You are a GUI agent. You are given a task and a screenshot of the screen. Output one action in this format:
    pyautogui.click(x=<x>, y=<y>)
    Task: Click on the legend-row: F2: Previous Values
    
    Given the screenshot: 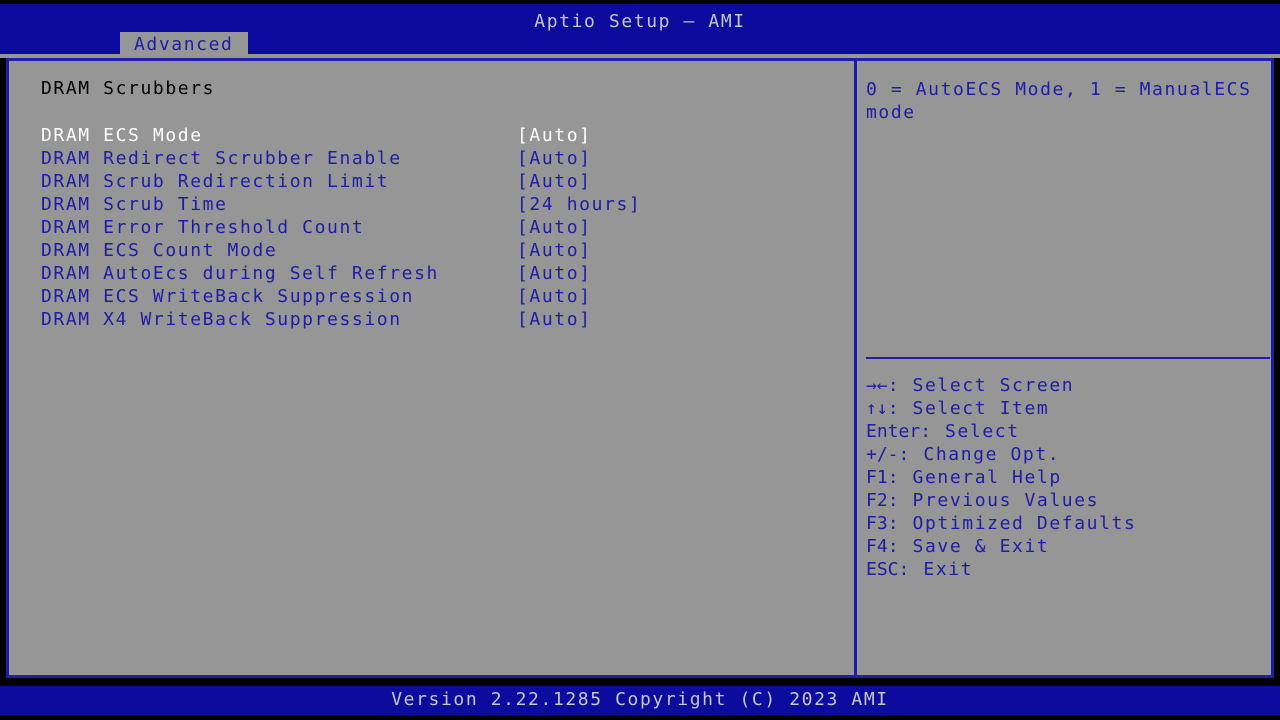 What is the action you would take?
    pyautogui.click(x=1071, y=500)
    